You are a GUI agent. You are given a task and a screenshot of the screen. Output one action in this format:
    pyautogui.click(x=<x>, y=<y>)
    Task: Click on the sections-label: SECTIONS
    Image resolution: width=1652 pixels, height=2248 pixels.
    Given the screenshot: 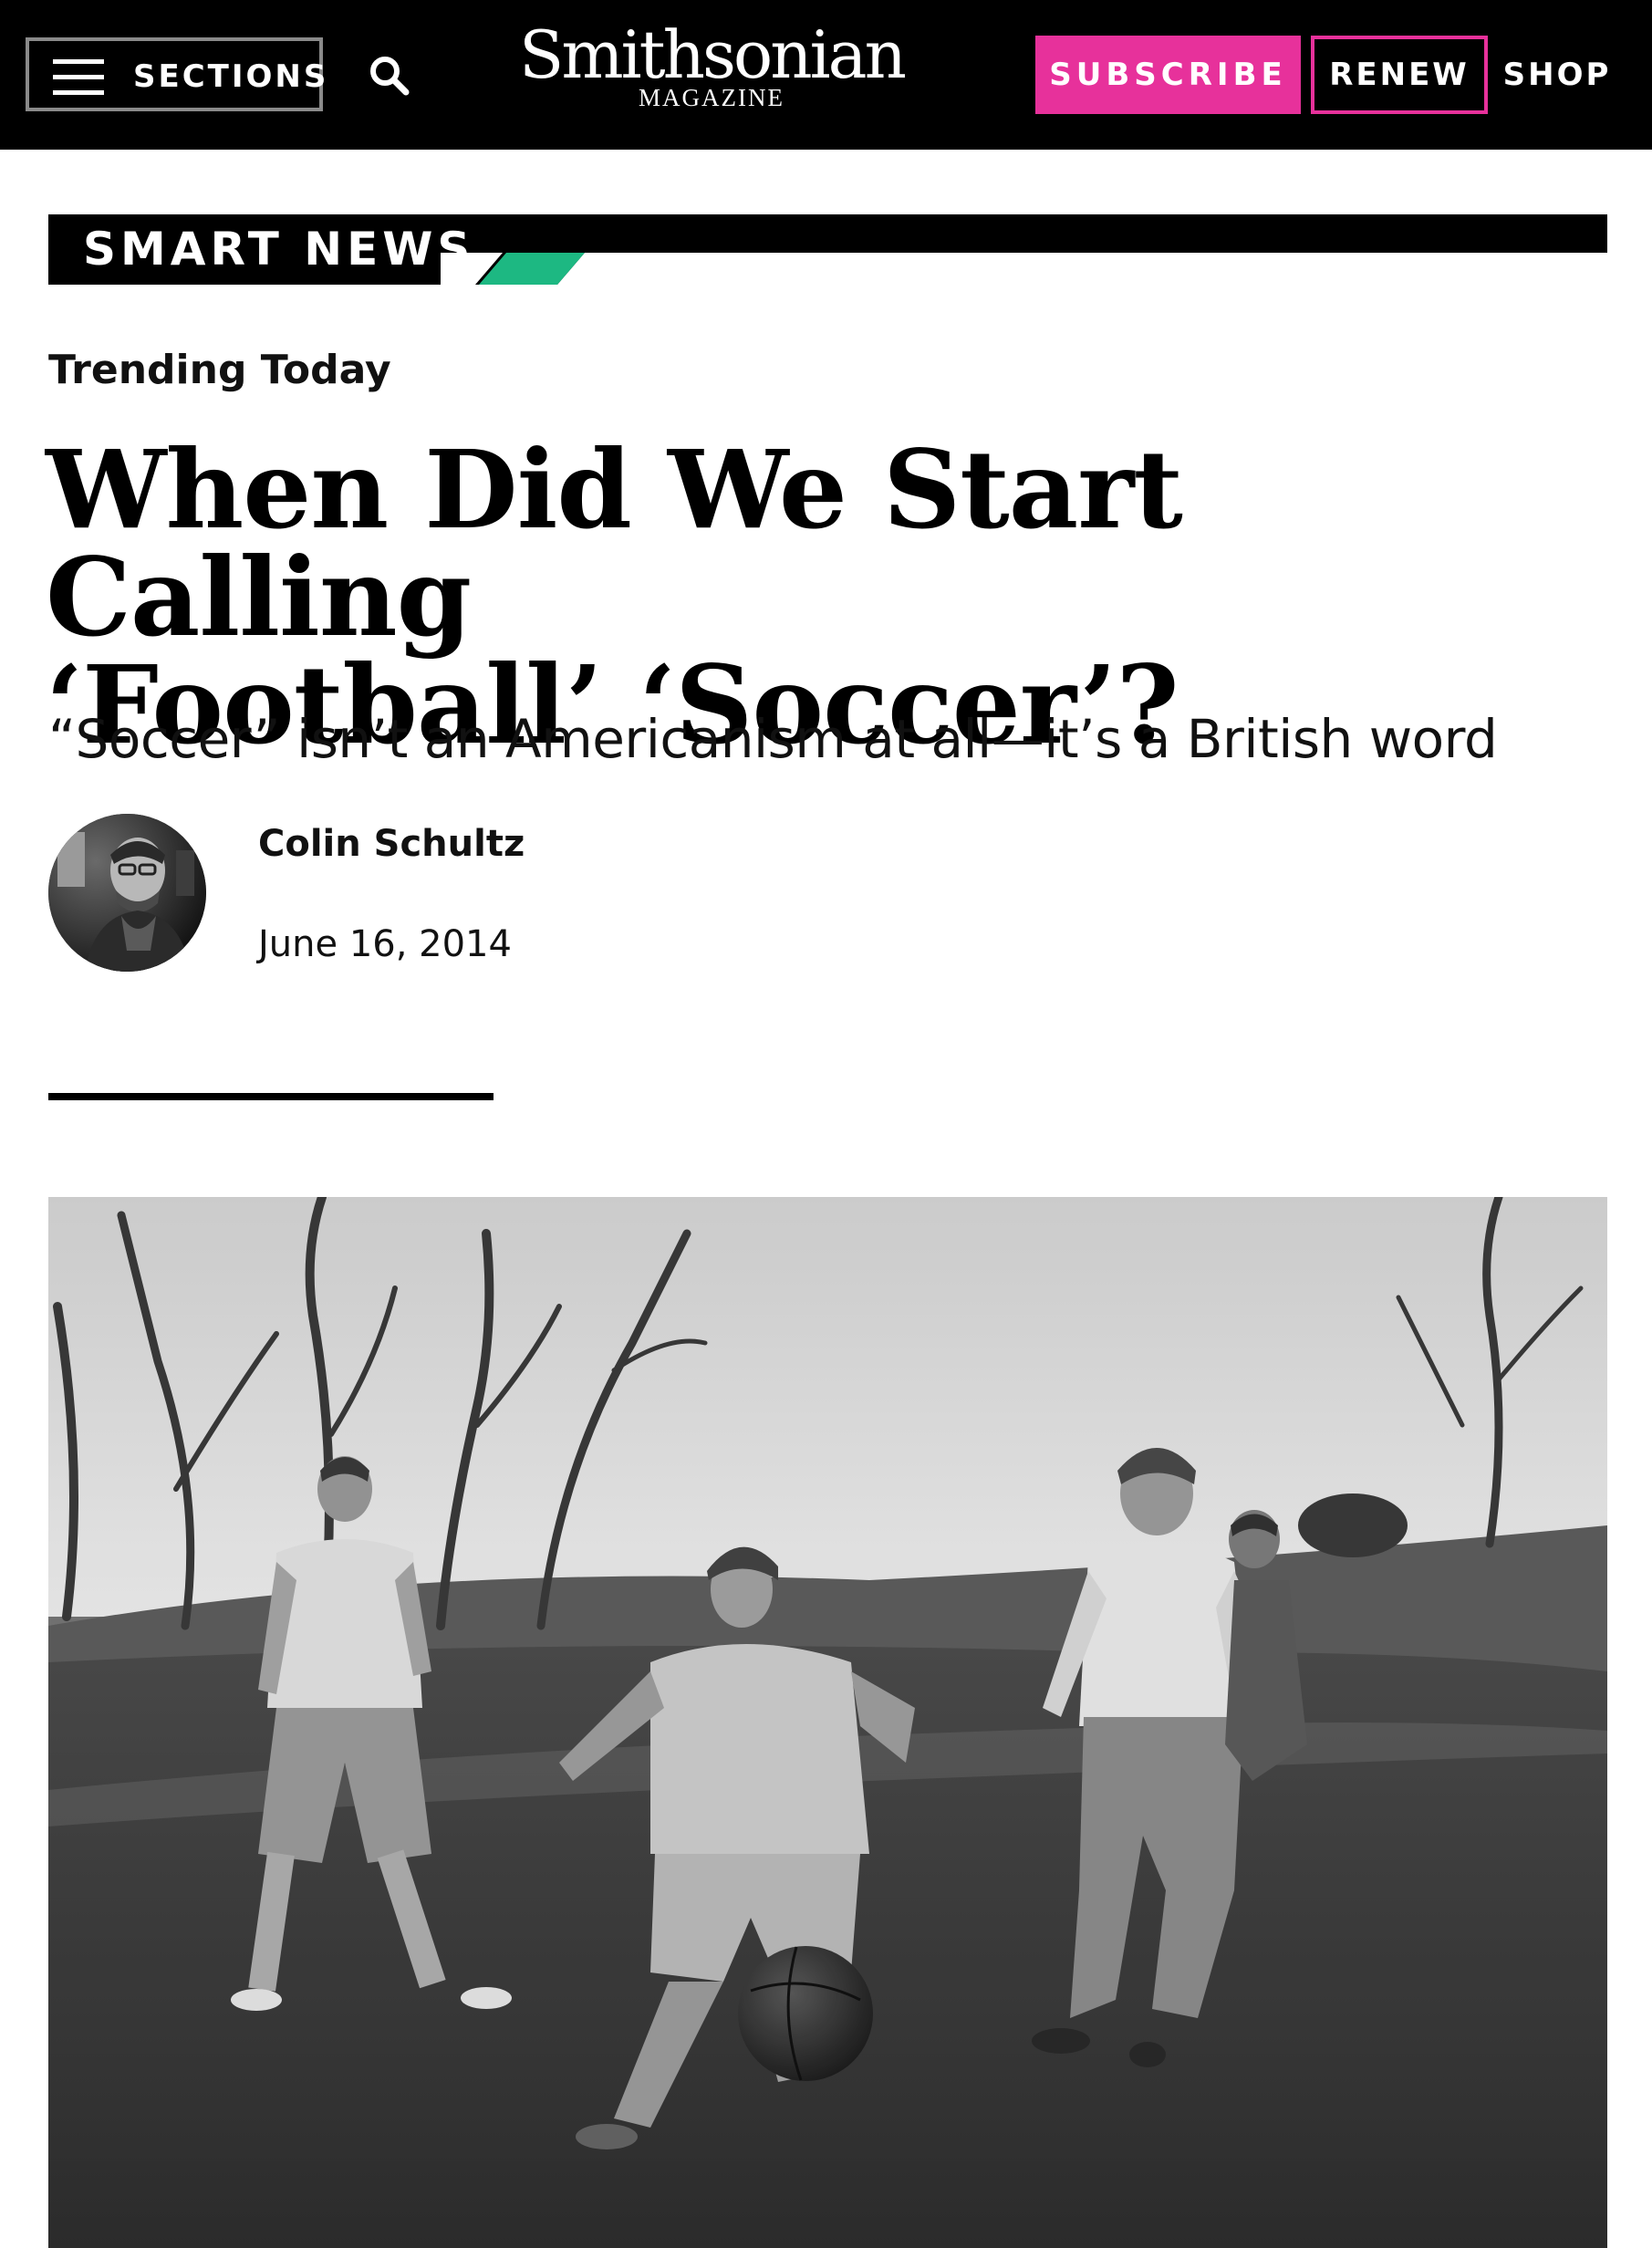 What is the action you would take?
    pyautogui.click(x=231, y=76)
    